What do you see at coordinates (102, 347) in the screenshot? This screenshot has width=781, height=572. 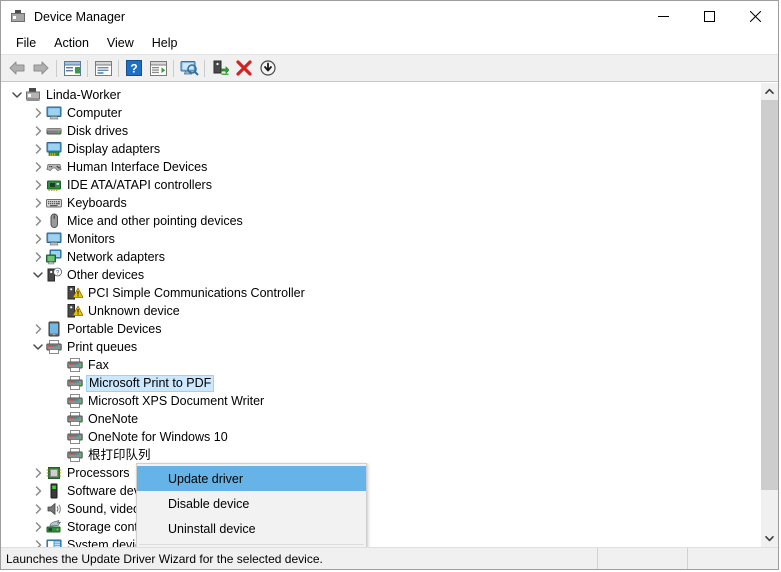 I see `tree-item-label: Print queues` at bounding box center [102, 347].